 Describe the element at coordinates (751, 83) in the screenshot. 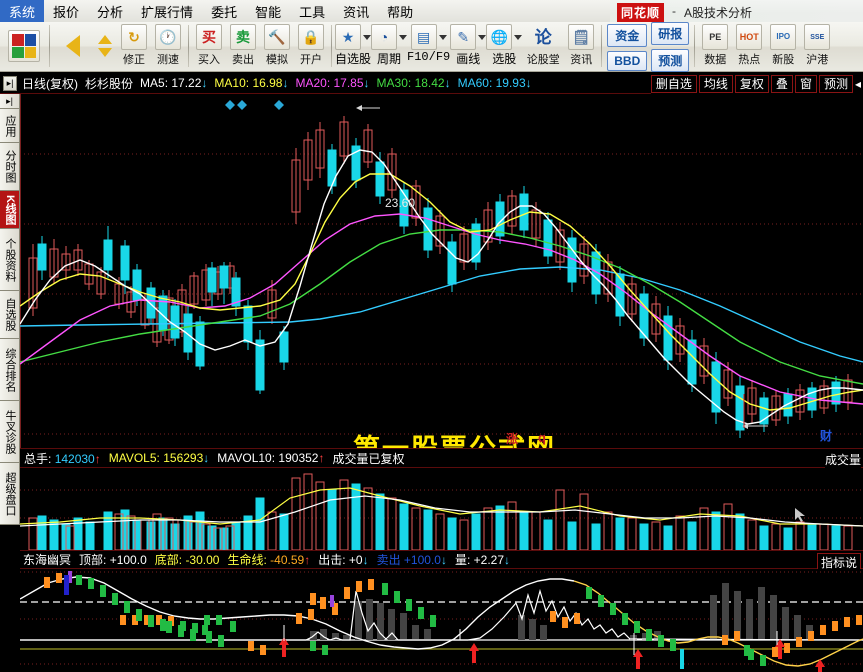

I see `btn-adjust: 复权` at that location.